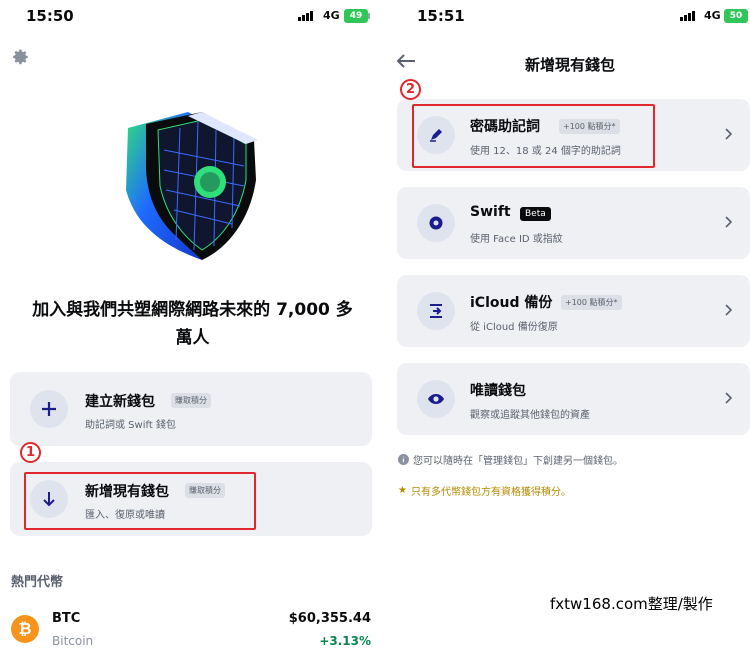 The image size is (750, 652). Describe the element at coordinates (21, 57) in the screenshot. I see `gear-icon` at that location.